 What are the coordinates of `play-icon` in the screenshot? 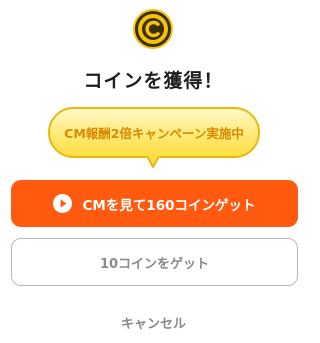 It's located at (63, 203).